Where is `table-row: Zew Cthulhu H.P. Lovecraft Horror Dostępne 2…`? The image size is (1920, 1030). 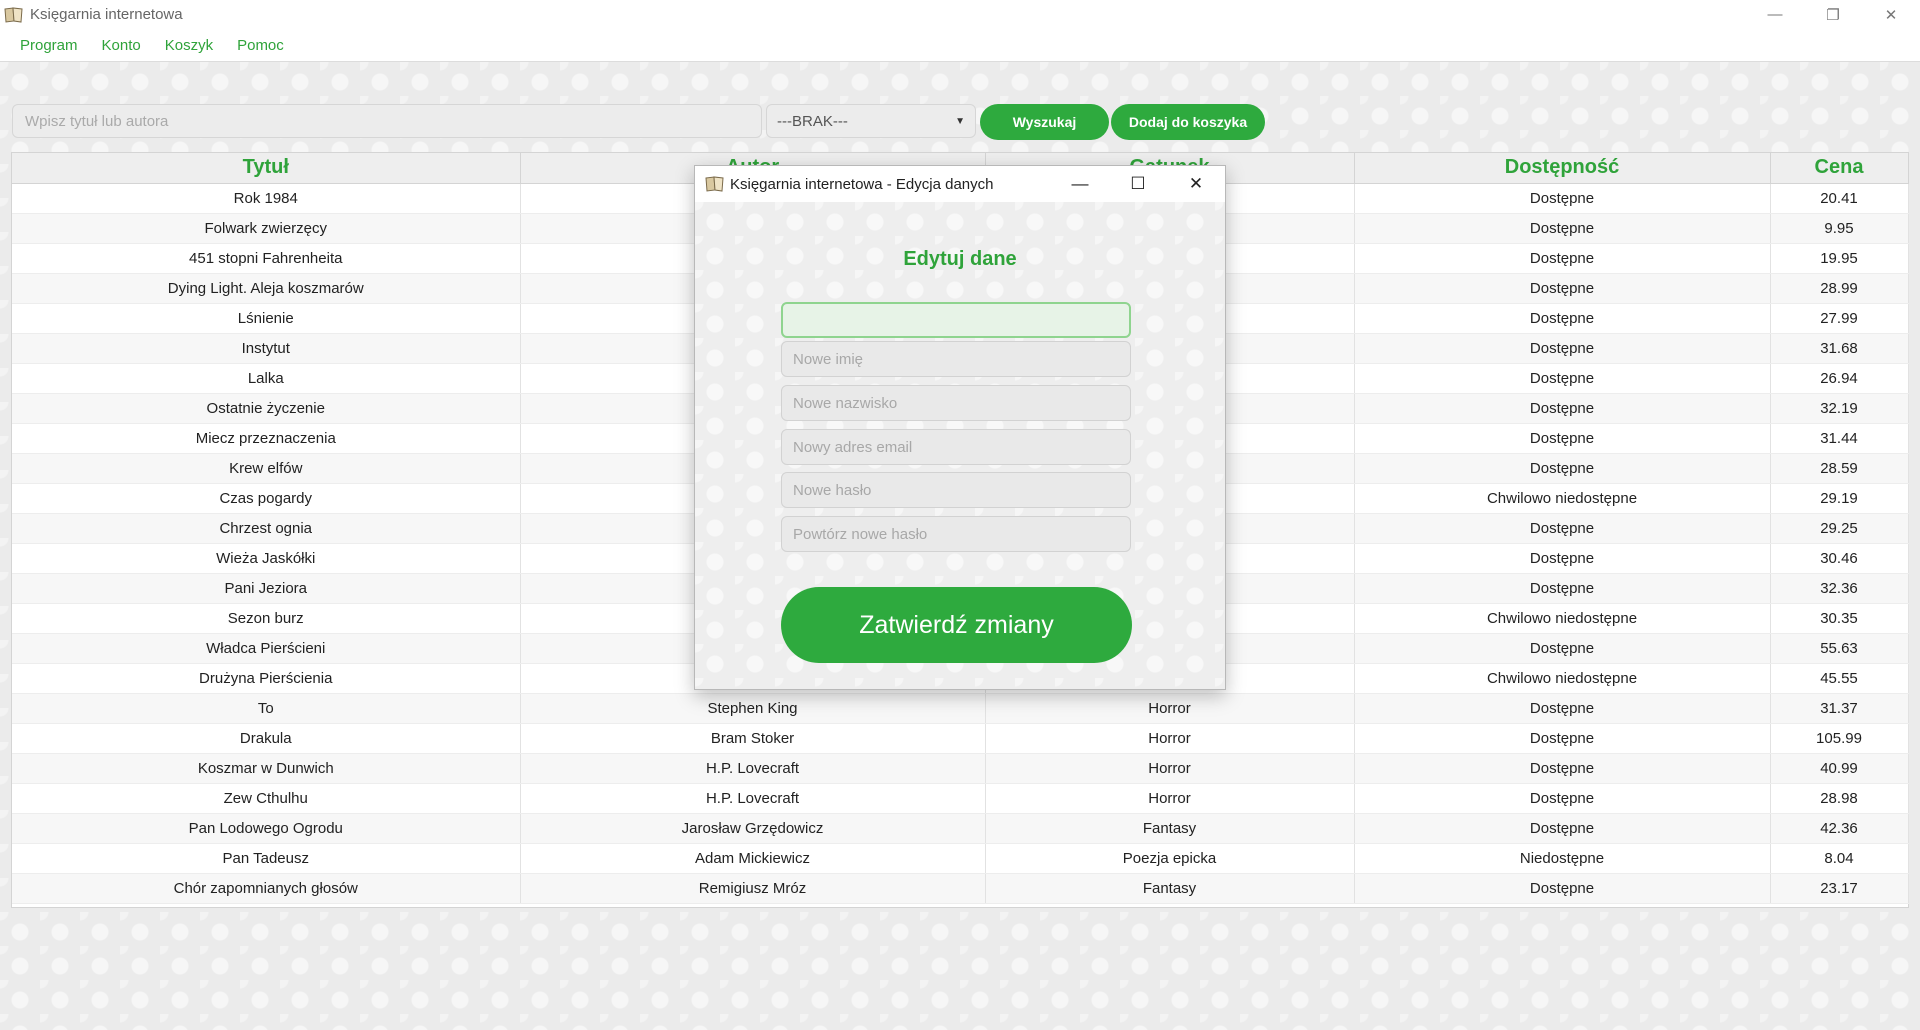
table-row: Zew Cthulhu H.P. Lovecraft Horror Dostępne 2… is located at coordinates (960, 798).